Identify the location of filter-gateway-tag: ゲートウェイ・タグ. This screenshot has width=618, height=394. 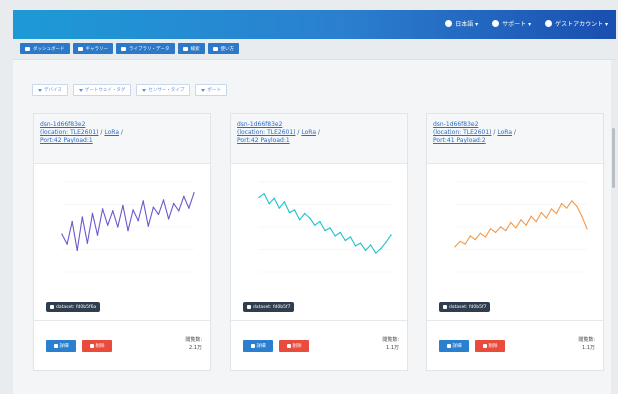
(102, 90).